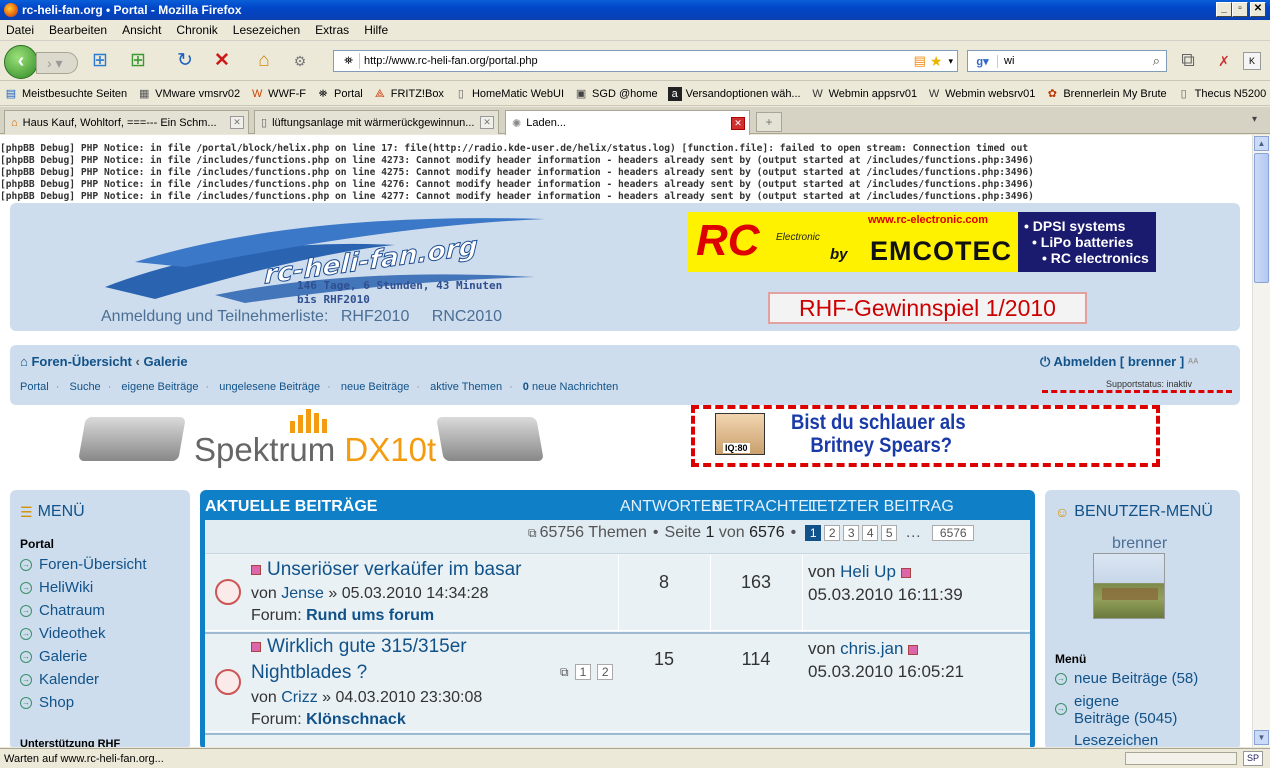 Image resolution: width=1270 pixels, height=768 pixels. What do you see at coordinates (188, 94) in the screenshot?
I see `bookmark-item: ▦ VMware vmsrv02` at bounding box center [188, 94].